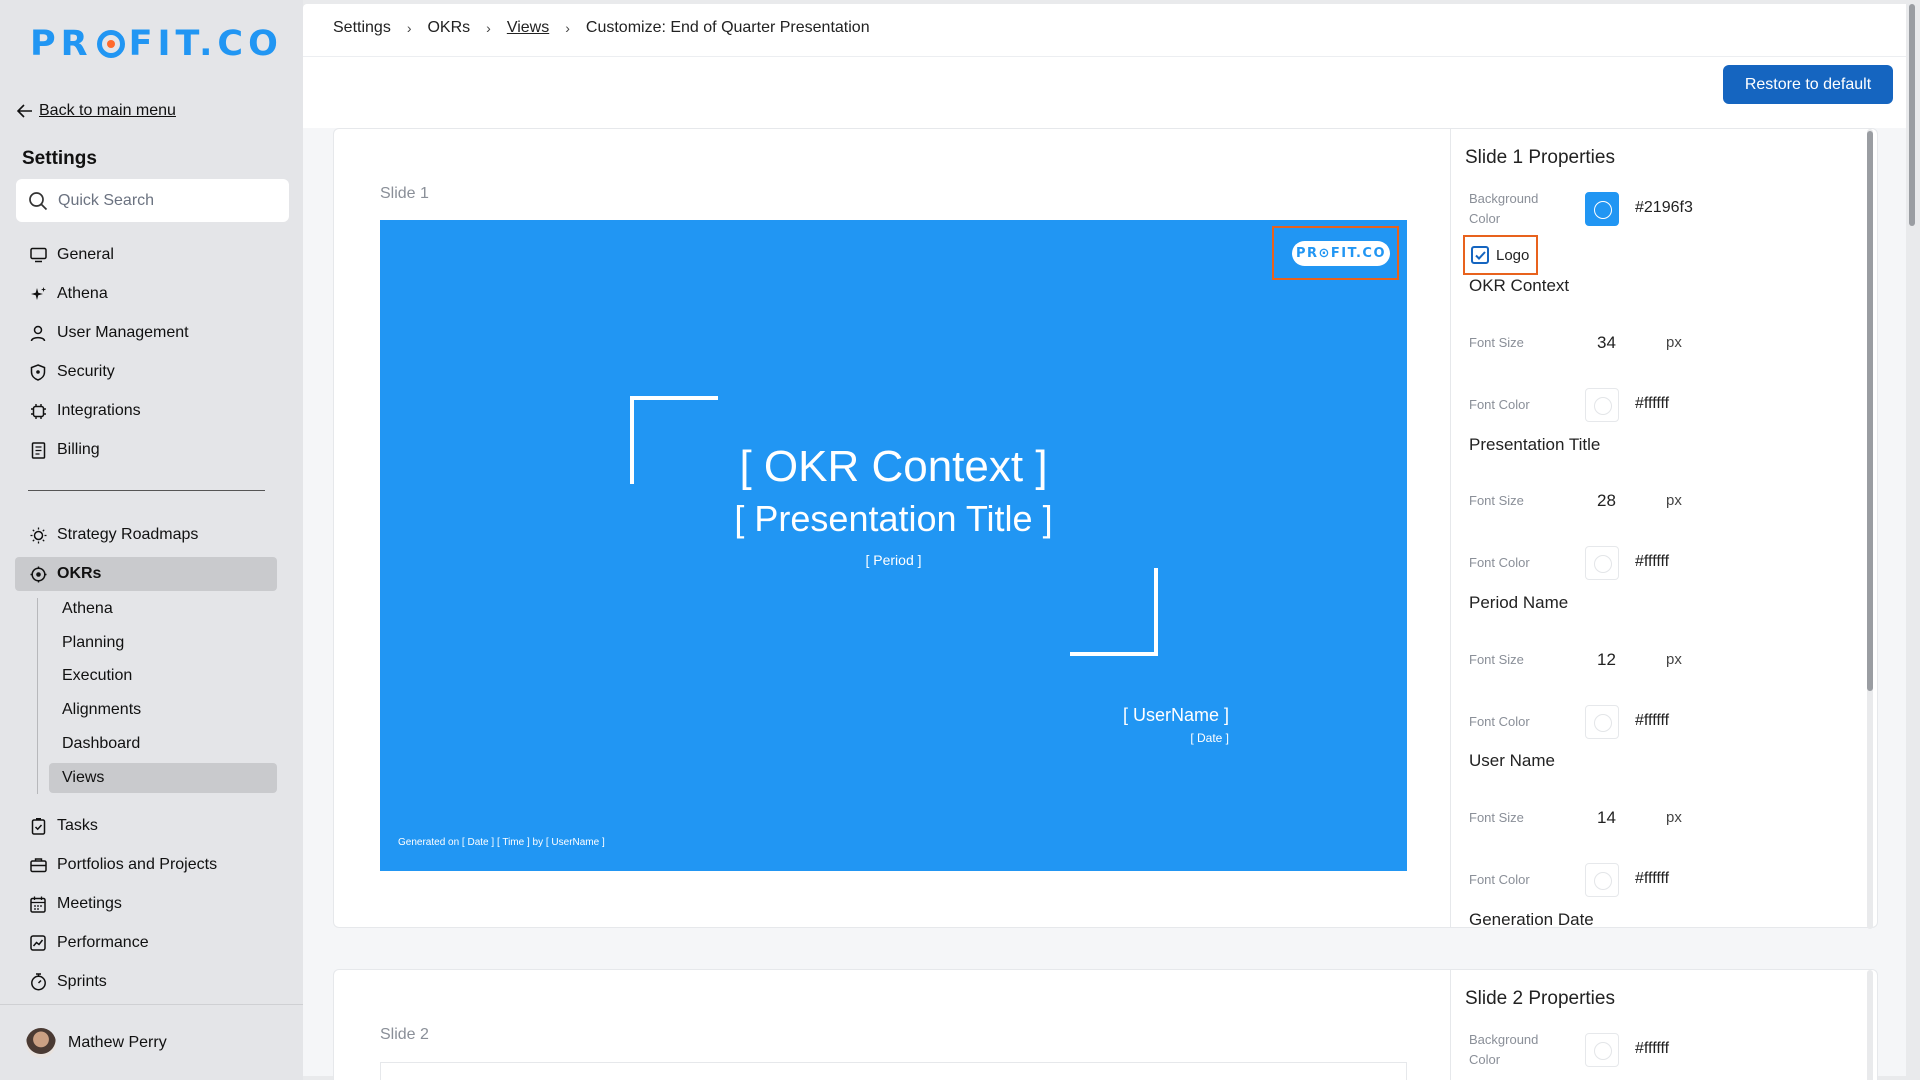  Describe the element at coordinates (1808, 84) in the screenshot. I see `restore-to-default-button: Restore to default` at that location.